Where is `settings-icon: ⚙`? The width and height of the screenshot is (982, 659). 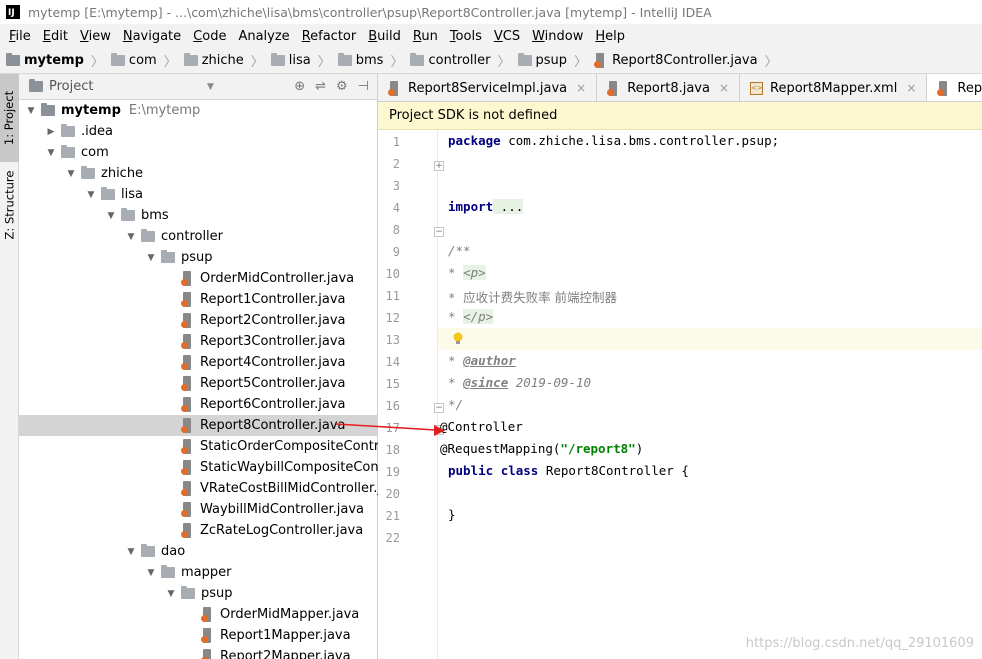 settings-icon: ⚙ is located at coordinates (342, 86).